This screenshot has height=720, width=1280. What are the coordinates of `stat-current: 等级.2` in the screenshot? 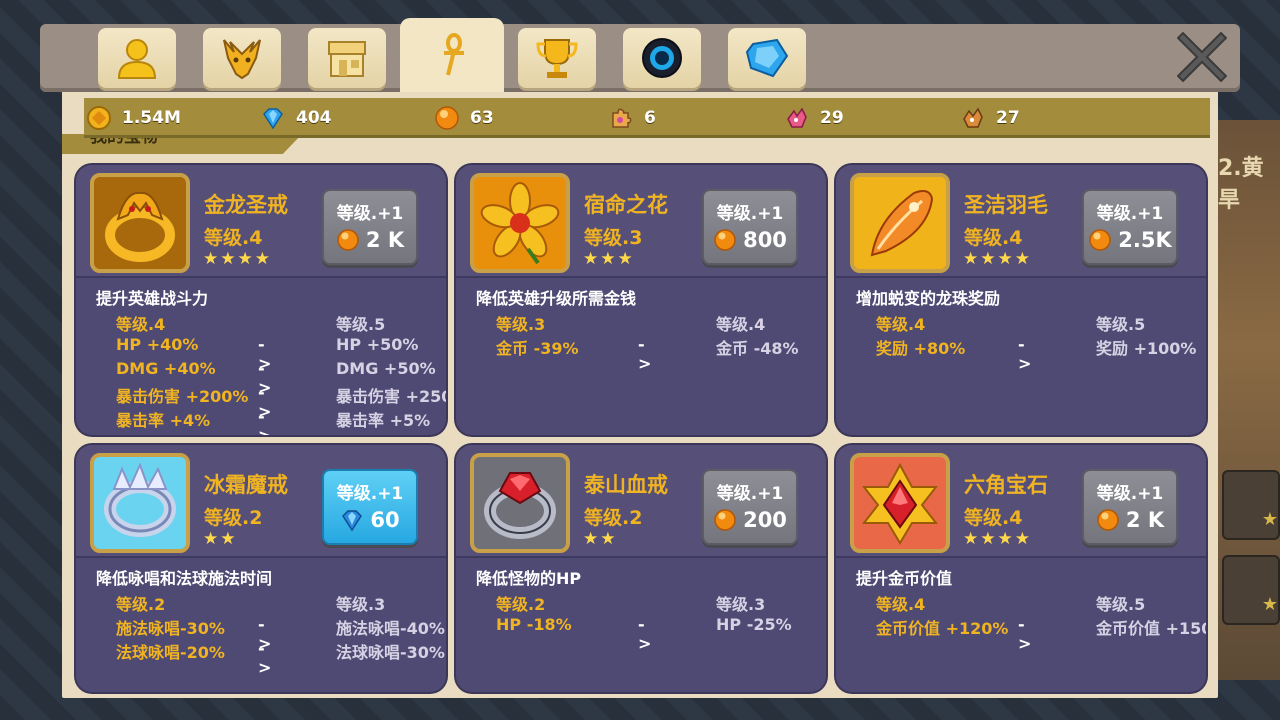 It's located at (521, 604).